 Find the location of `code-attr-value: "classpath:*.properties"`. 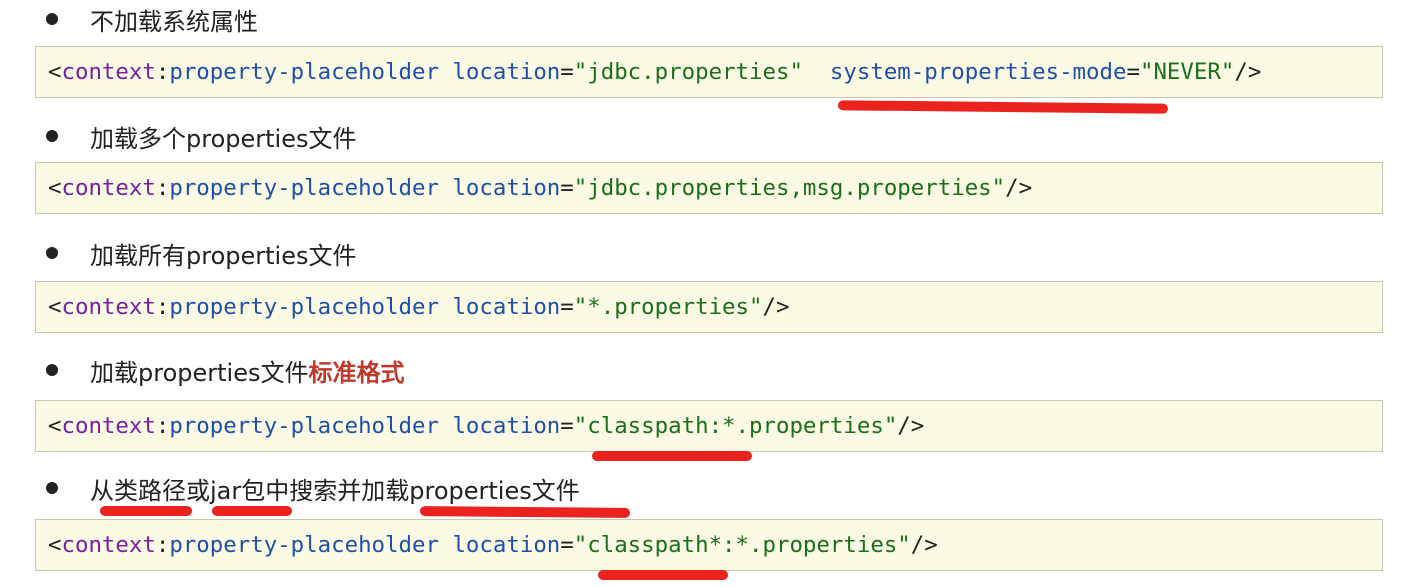

code-attr-value: "classpath:*.properties" is located at coordinates (735, 426).